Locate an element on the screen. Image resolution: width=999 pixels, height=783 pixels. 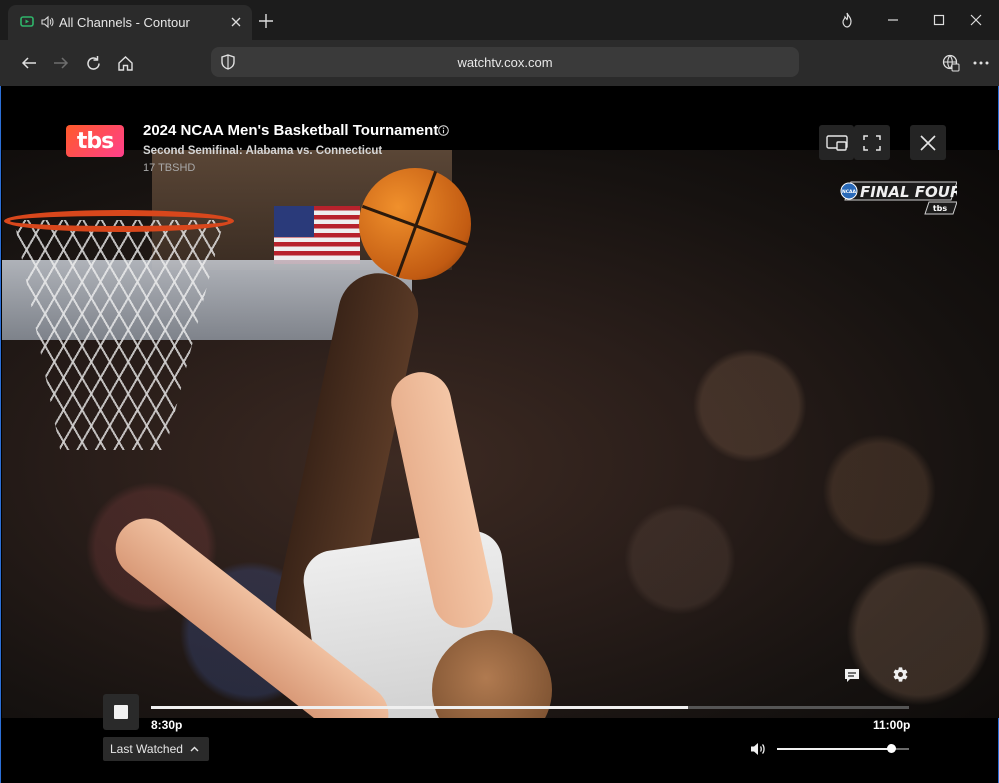
last-watched-label: Last Watched is located at coordinates (146, 749).